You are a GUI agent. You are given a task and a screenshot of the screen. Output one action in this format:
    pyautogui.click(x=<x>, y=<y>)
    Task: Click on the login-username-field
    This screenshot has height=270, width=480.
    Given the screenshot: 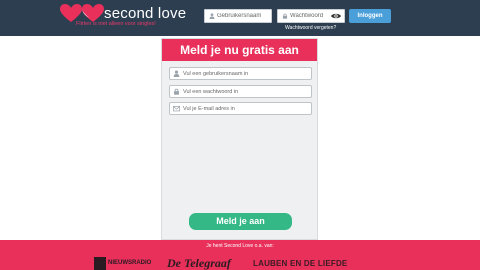 What is the action you would take?
    pyautogui.click(x=238, y=16)
    